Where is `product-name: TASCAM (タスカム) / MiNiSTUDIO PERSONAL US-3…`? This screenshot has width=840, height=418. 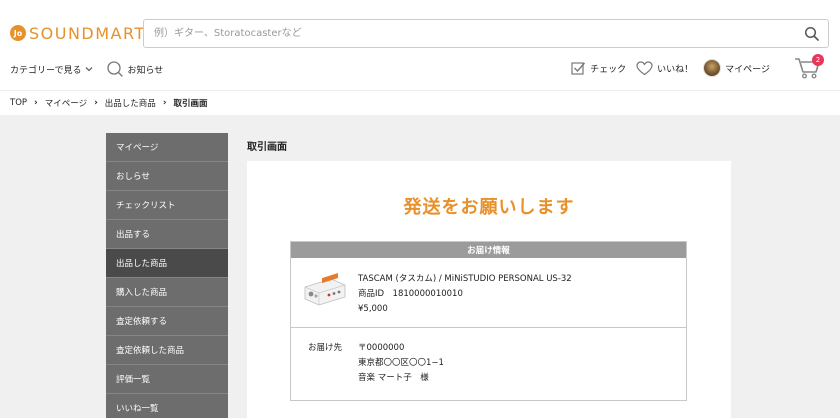
product-name: TASCAM (タスカム) / MiNiSTUDIO PERSONAL US-3… is located at coordinates (465, 279).